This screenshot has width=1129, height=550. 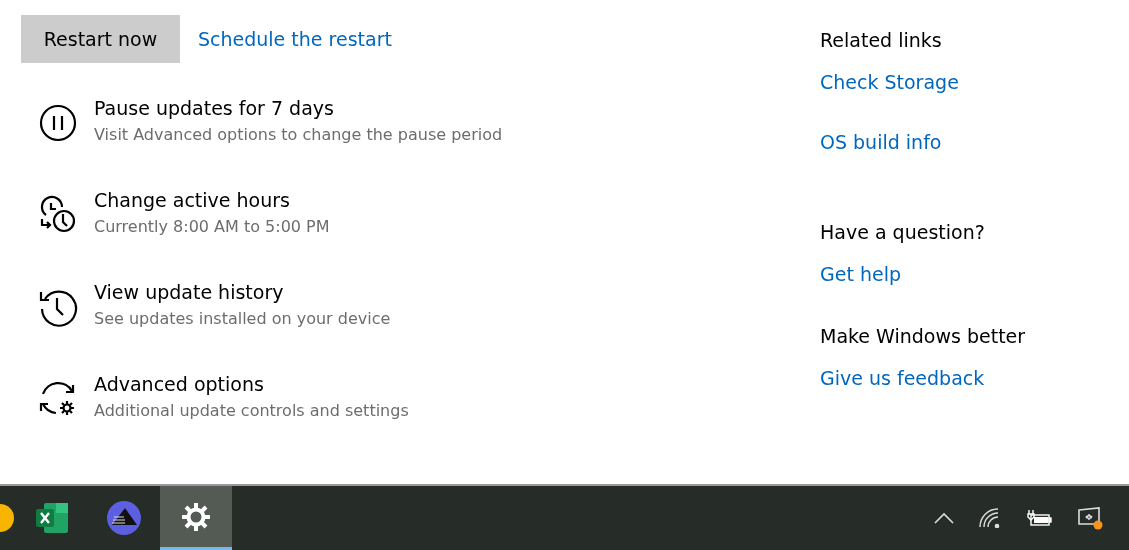 What do you see at coordinates (242, 292) in the screenshot?
I see `option-title: View update history` at bounding box center [242, 292].